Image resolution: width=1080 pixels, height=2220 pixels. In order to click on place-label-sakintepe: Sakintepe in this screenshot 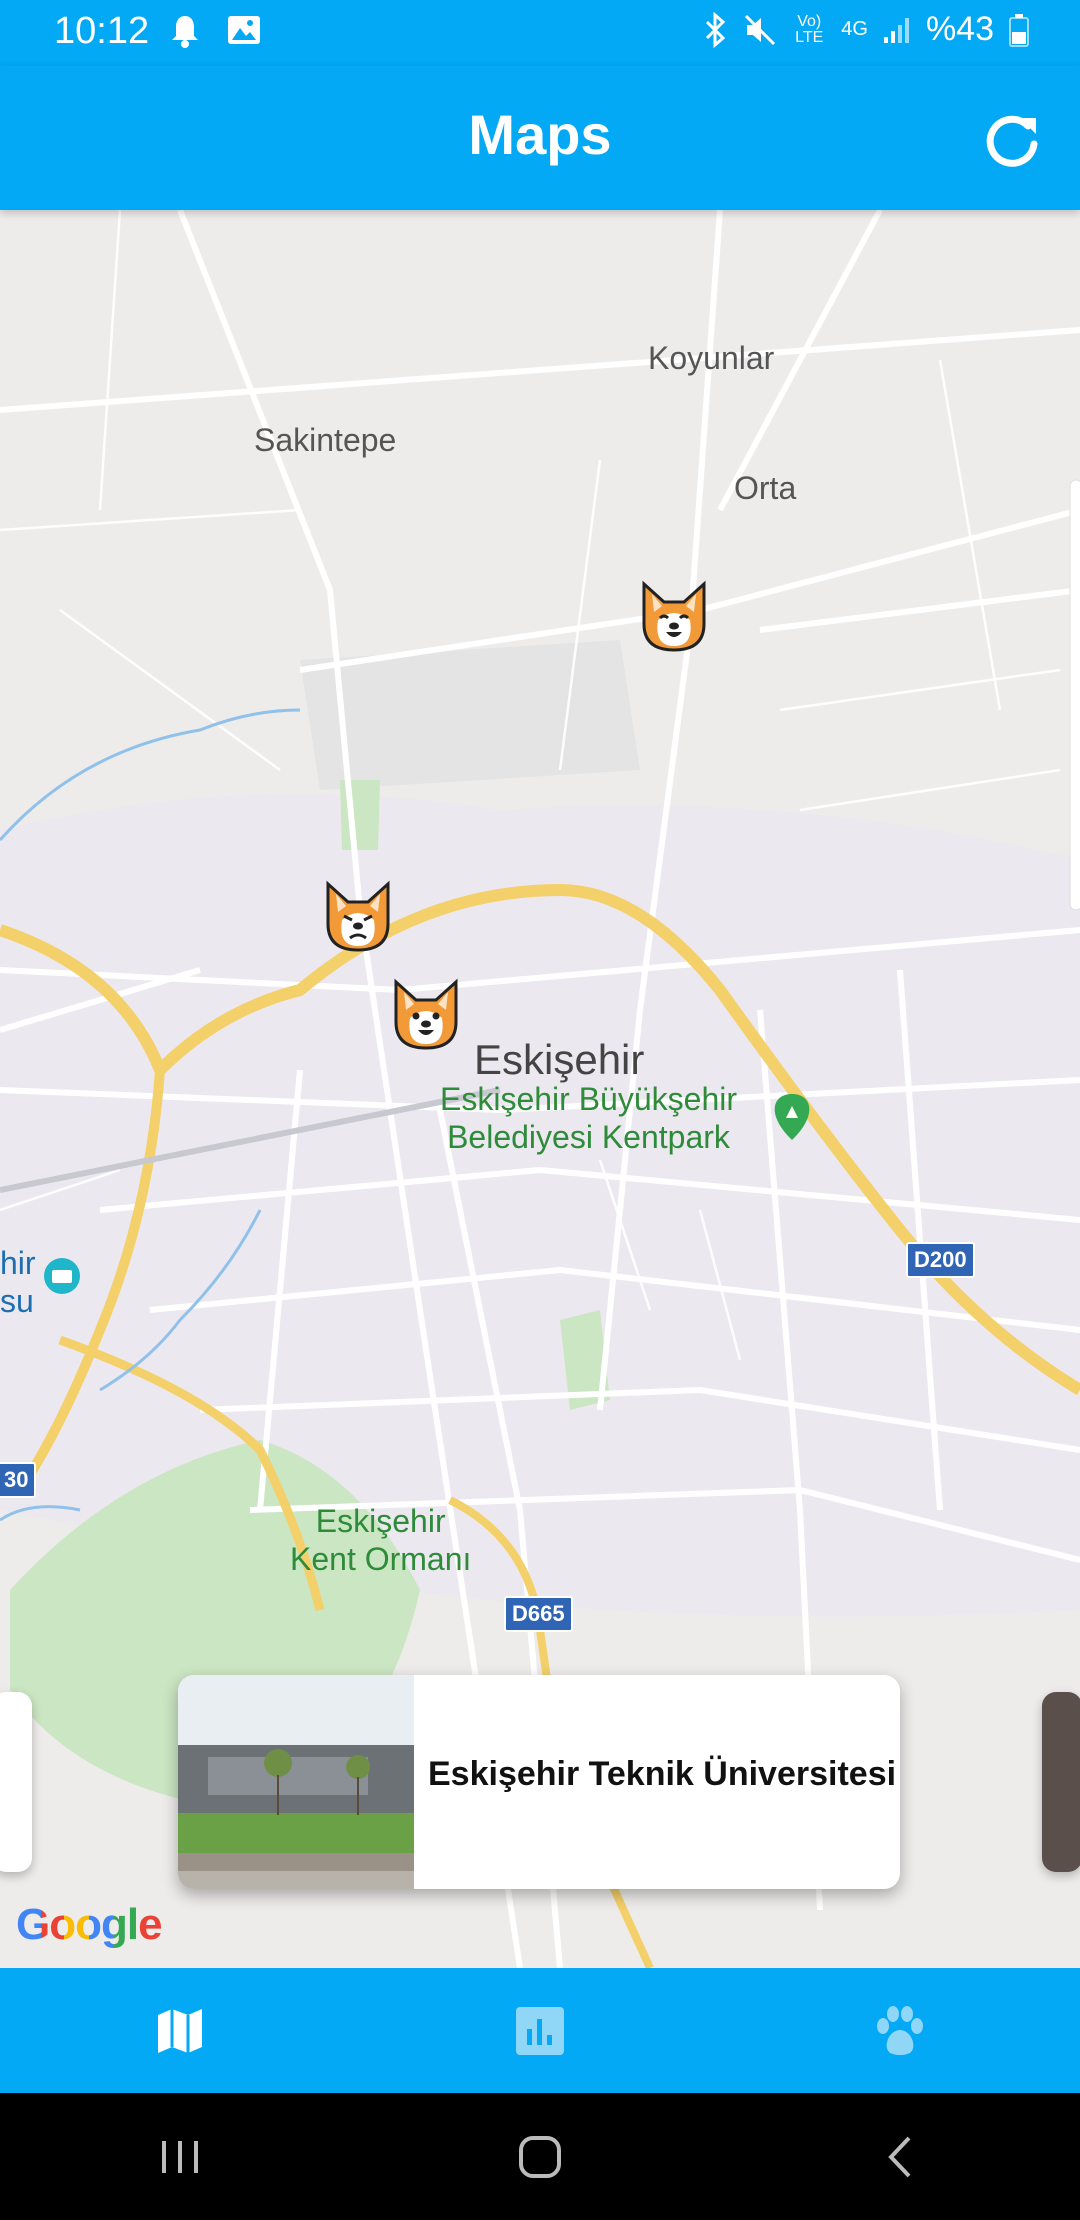, I will do `click(325, 440)`.